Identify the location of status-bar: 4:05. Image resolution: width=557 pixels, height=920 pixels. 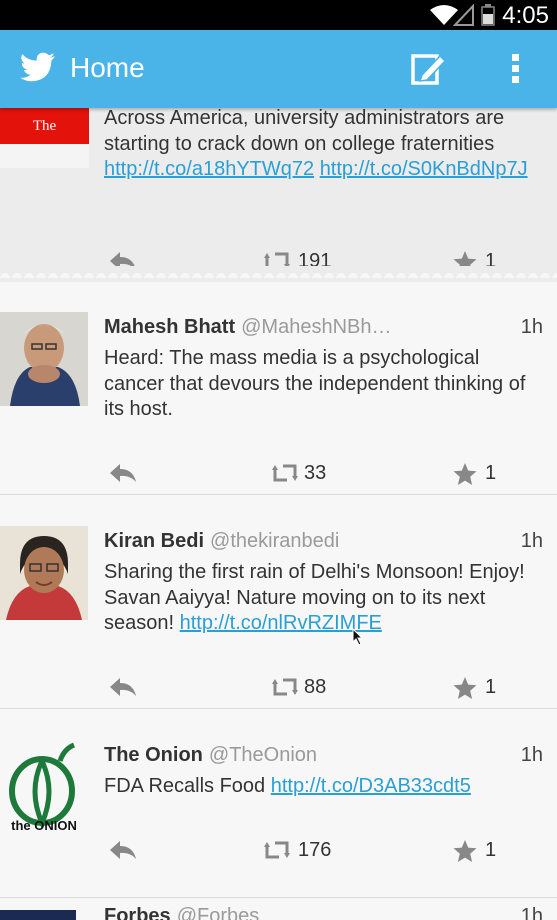
(278, 15).